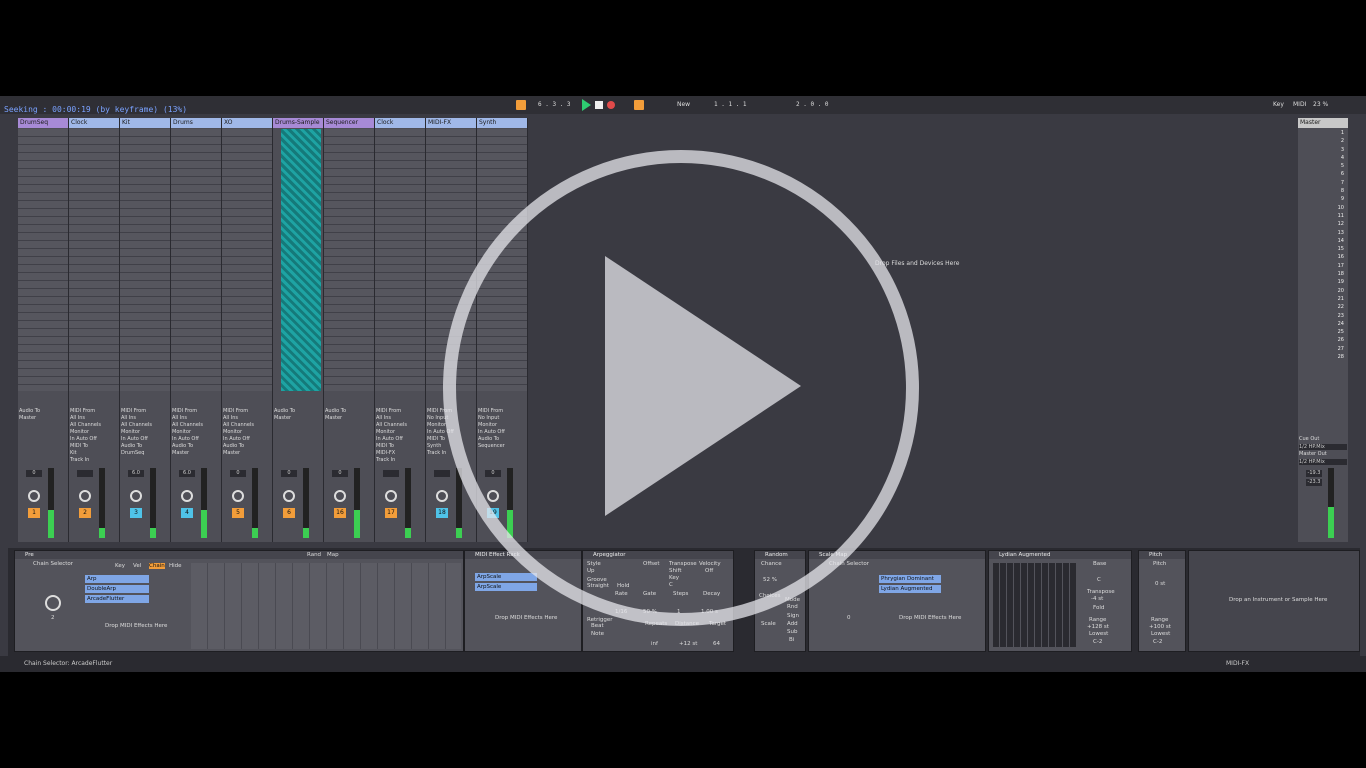 This screenshot has width=1366, height=768. What do you see at coordinates (1157, 642) in the screenshot?
I see `pitch-lowest-value: C-2` at bounding box center [1157, 642].